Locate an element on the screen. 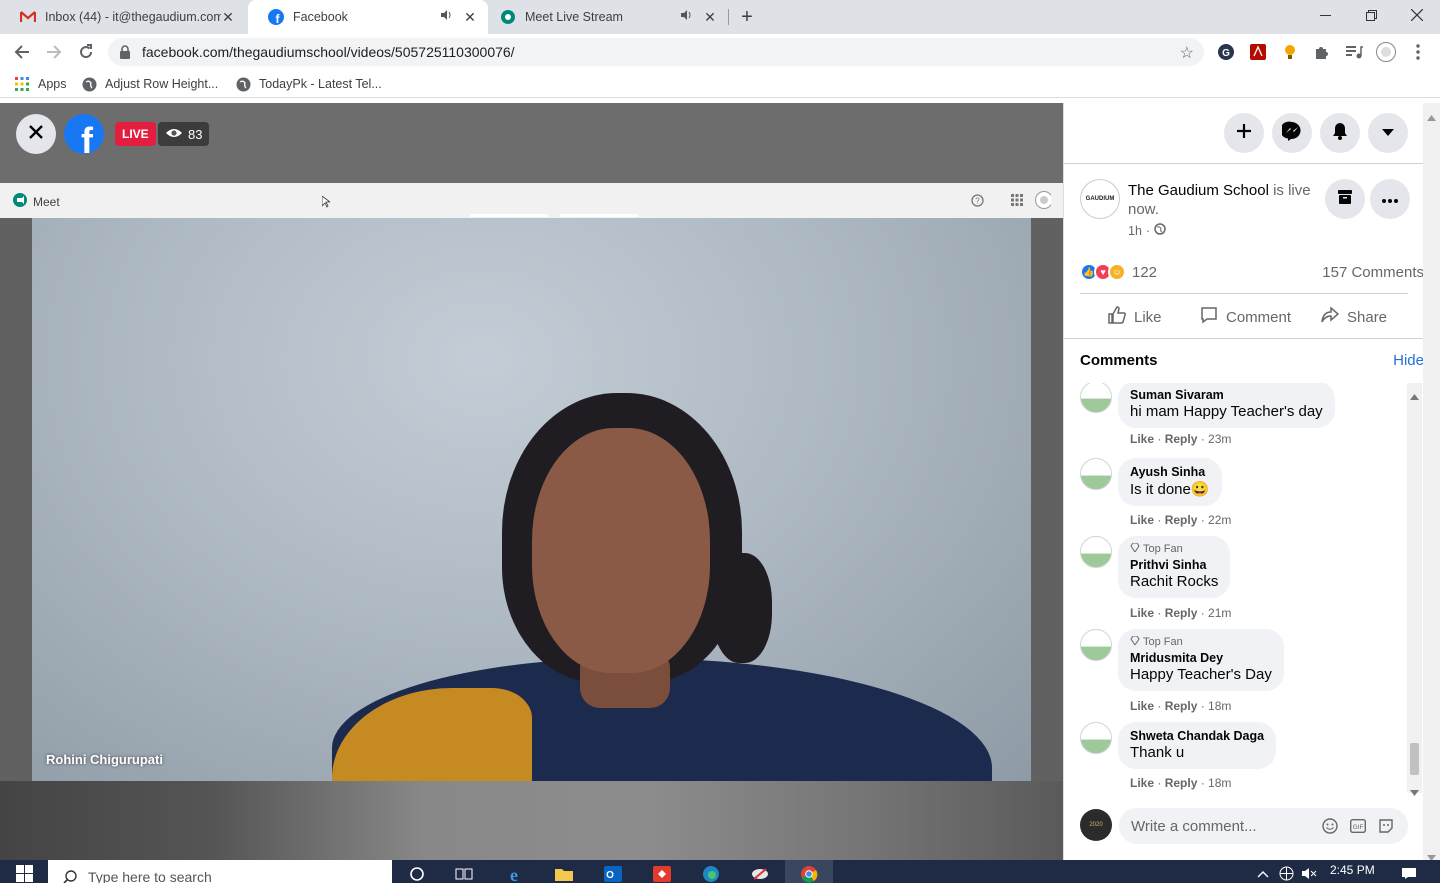  comment-author: Prithvi Sinha is located at coordinates (1174, 565).